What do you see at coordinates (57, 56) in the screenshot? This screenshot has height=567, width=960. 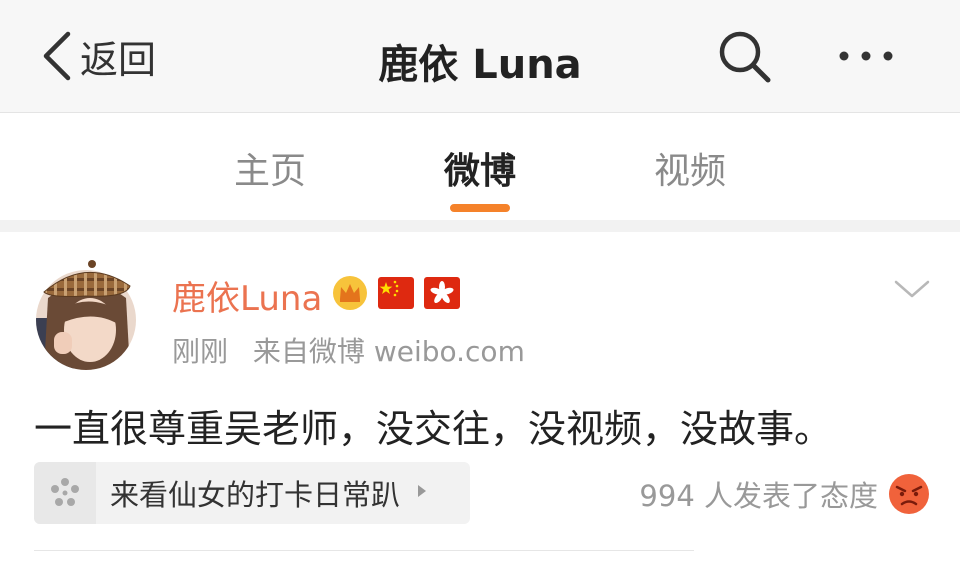 I see `chevron-left-icon` at bounding box center [57, 56].